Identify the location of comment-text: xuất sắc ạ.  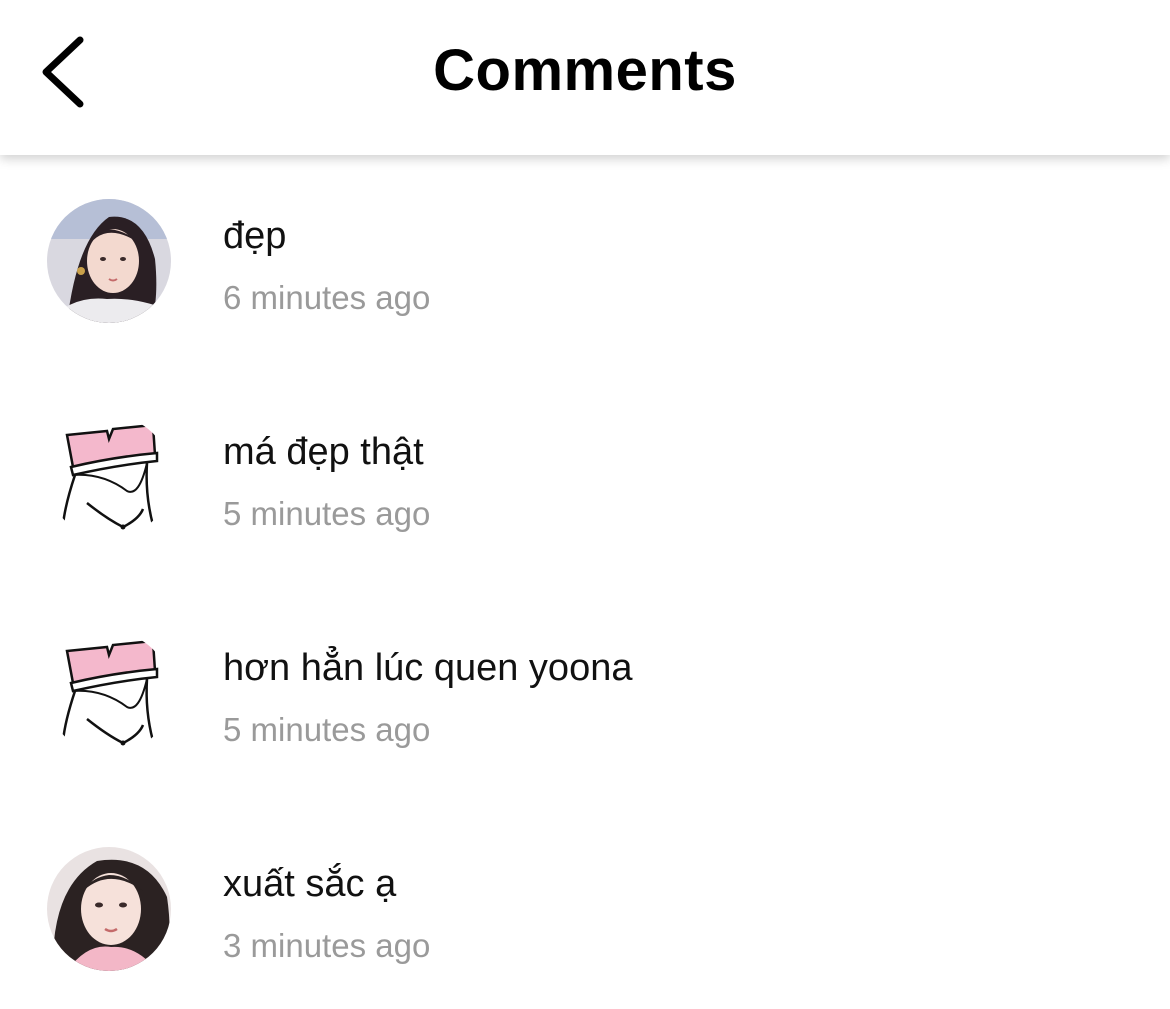
(310, 884).